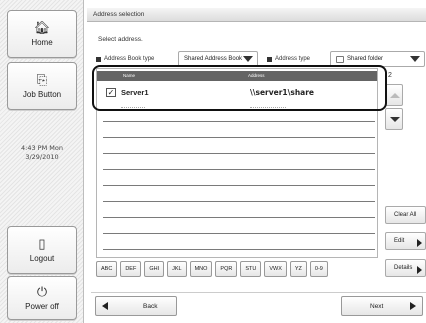 The width and height of the screenshot is (426, 323). I want to click on home-icon: 🏠︎, so click(42, 27).